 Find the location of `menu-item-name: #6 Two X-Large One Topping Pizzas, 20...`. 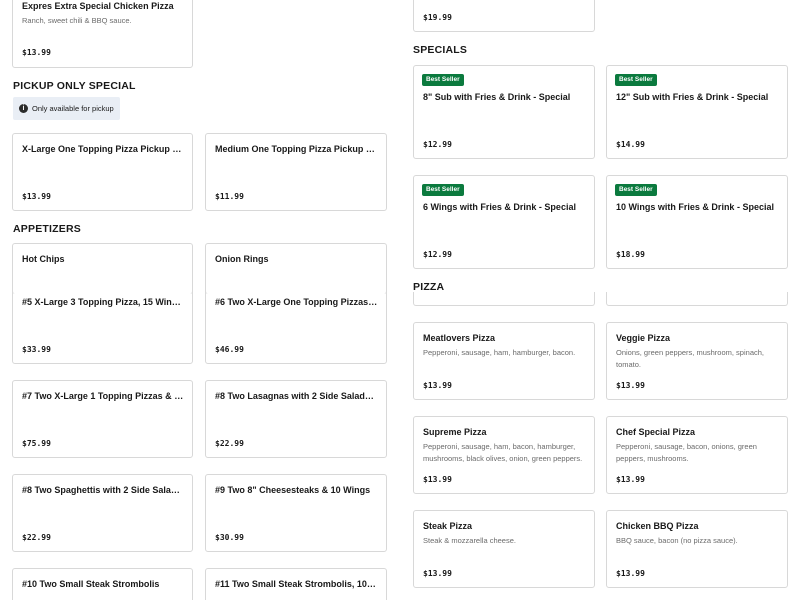

menu-item-name: #6 Two X-Large One Topping Pizzas, 20... is located at coordinates (296, 302).